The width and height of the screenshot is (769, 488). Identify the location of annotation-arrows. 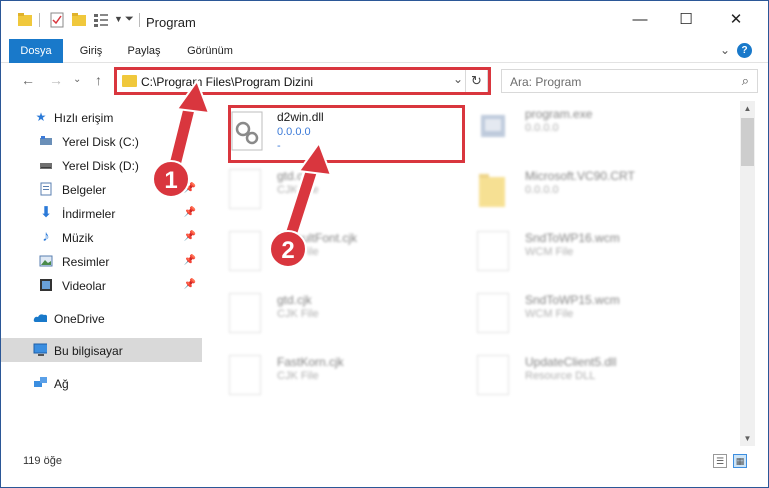
(249, 163).